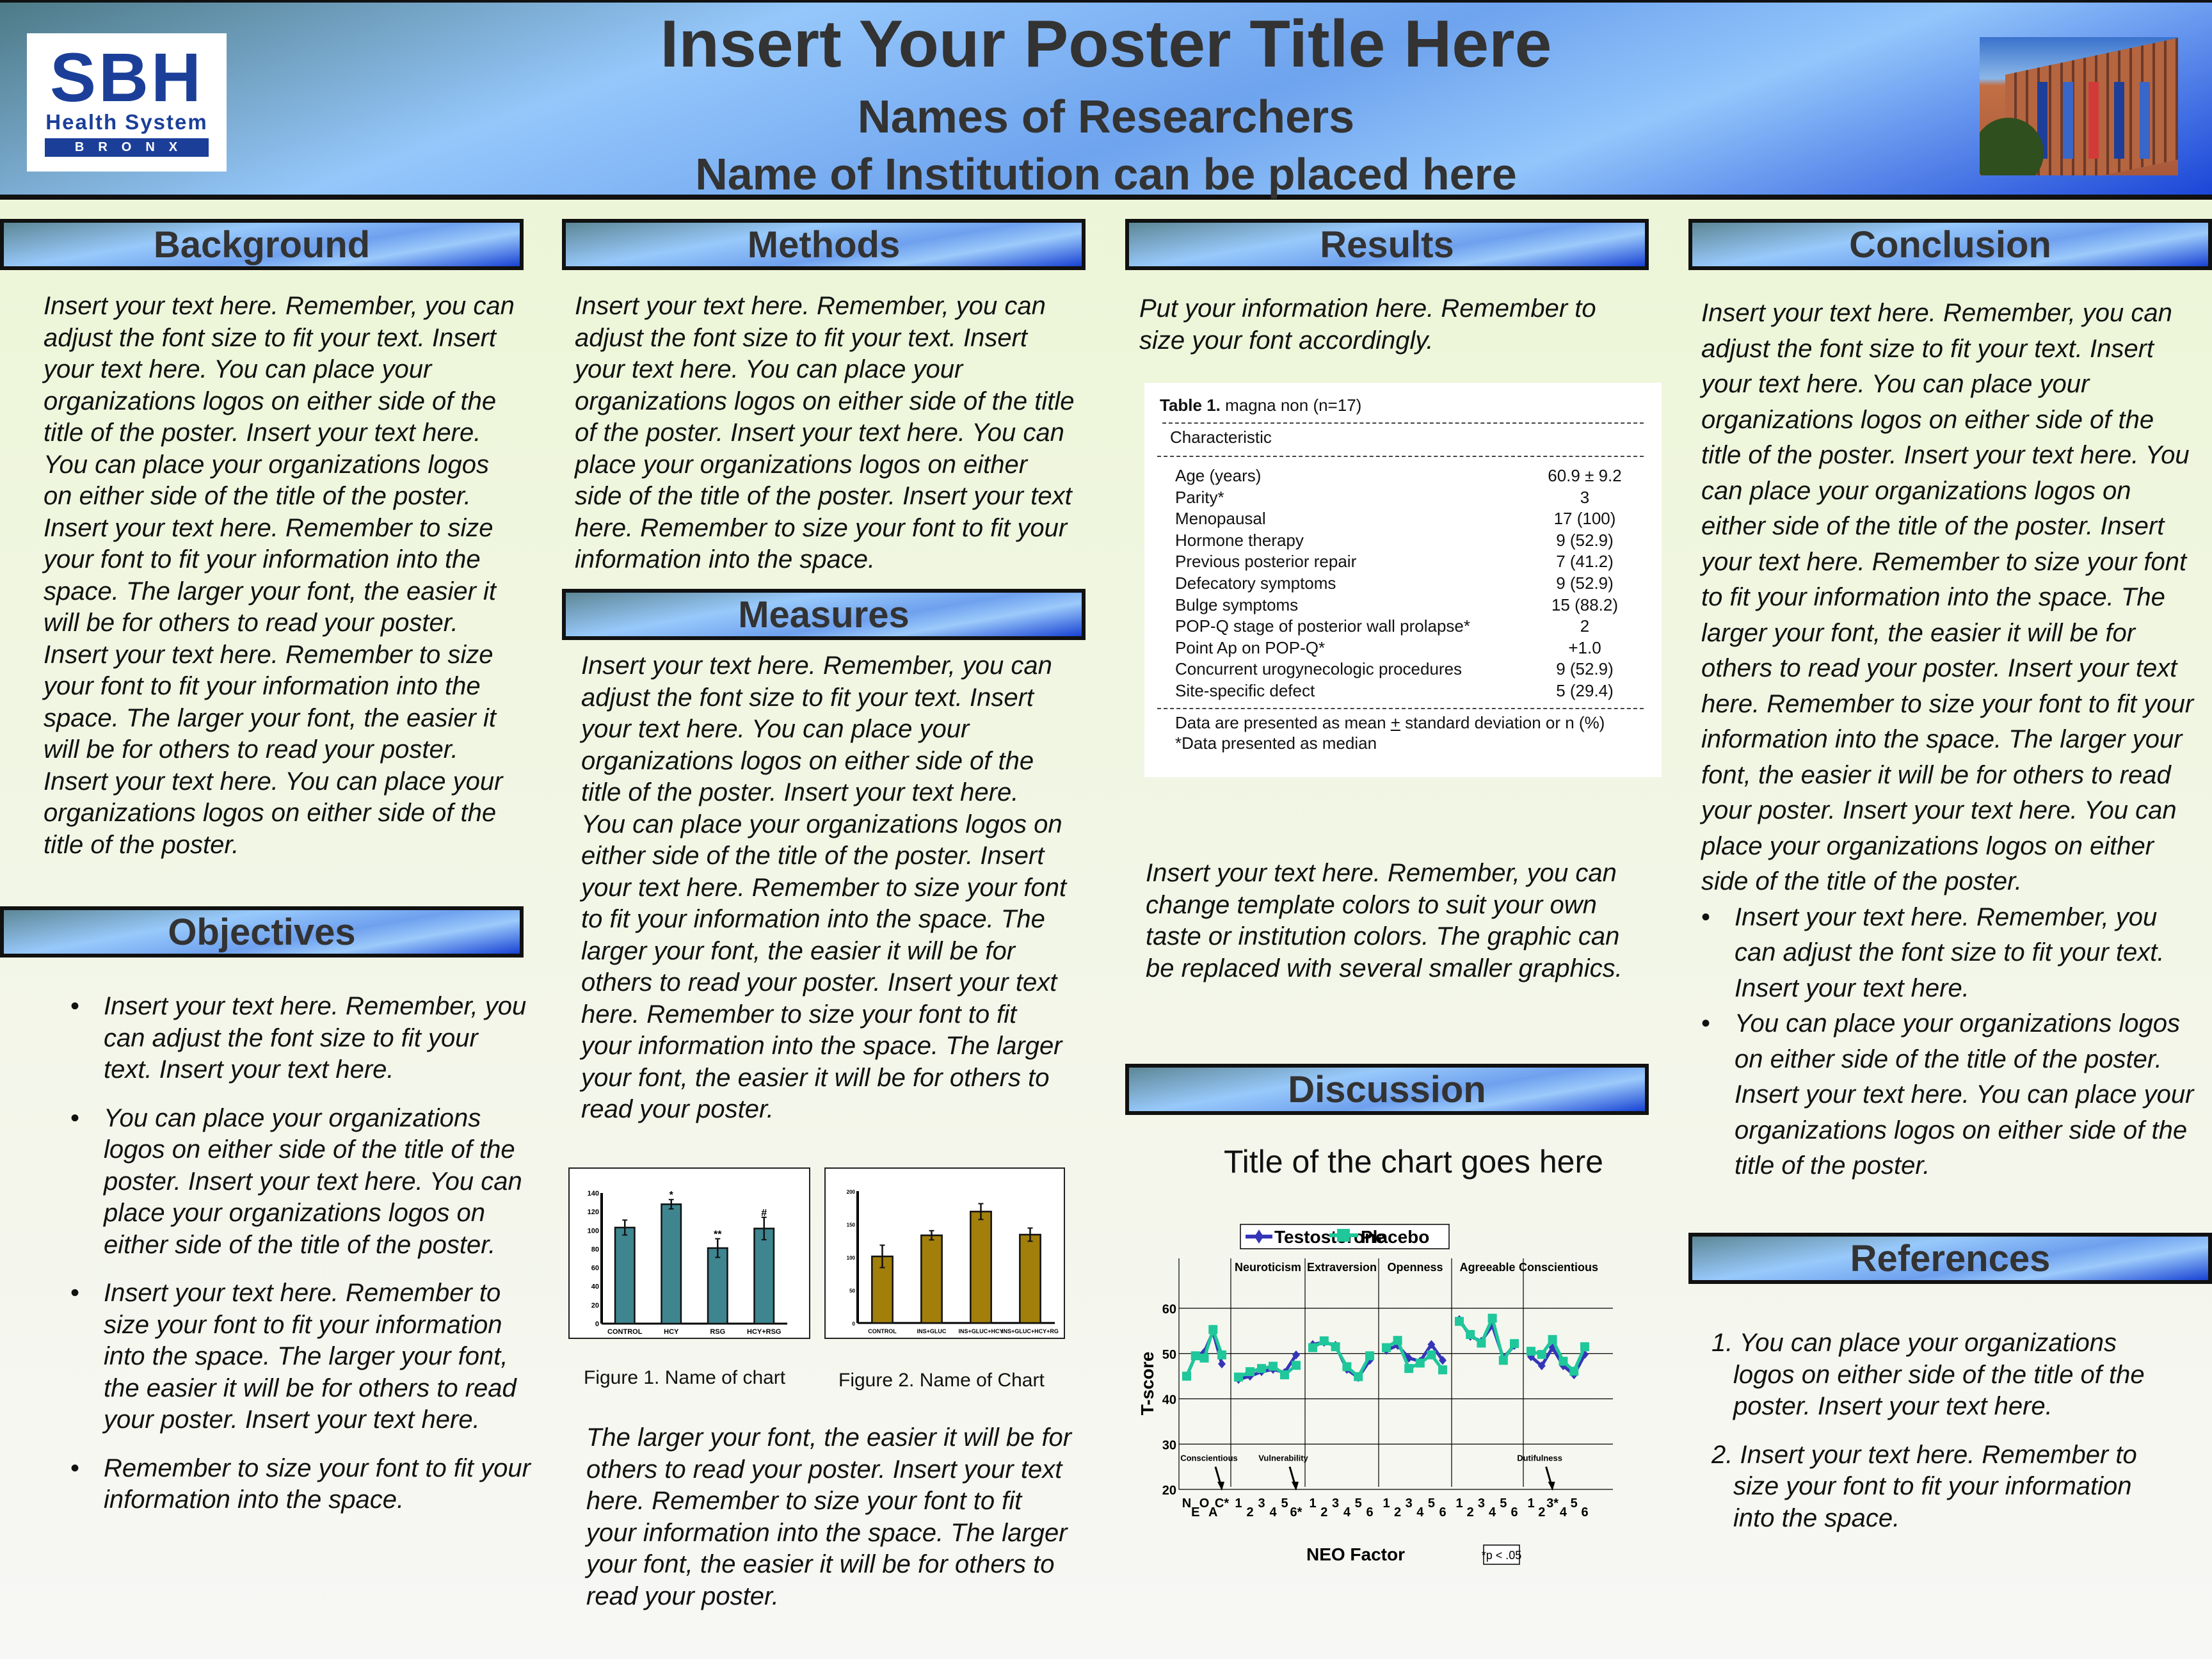  I want to click on group-label: Extraversion, so click(1342, 1267).